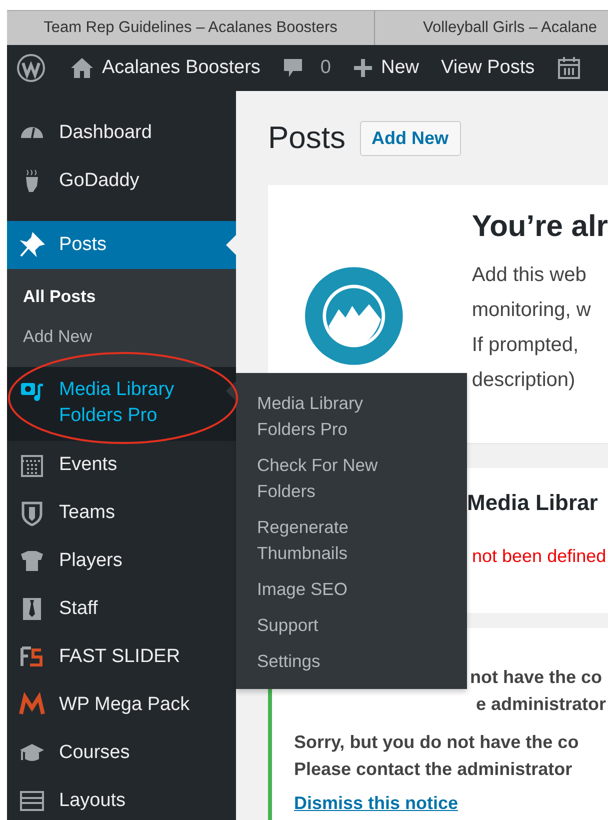 The image size is (608, 820). Describe the element at coordinates (530, 275) in the screenshot. I see `notice-text: Add this web` at that location.